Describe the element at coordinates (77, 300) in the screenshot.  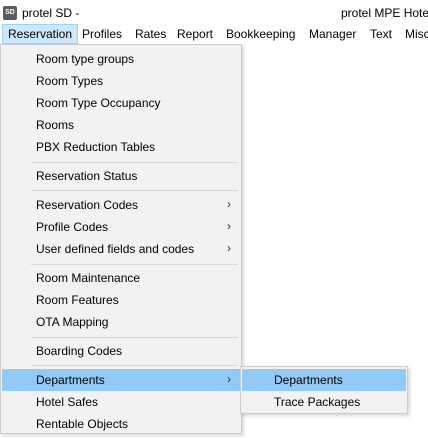
I see `menu-item-label: Room Features` at that location.